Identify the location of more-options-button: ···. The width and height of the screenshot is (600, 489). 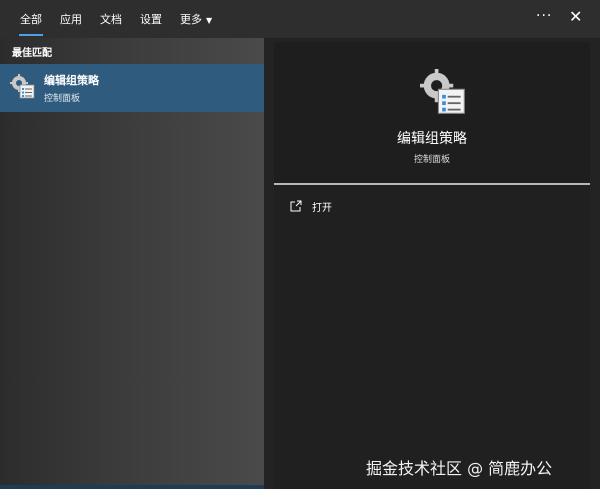
(544, 16).